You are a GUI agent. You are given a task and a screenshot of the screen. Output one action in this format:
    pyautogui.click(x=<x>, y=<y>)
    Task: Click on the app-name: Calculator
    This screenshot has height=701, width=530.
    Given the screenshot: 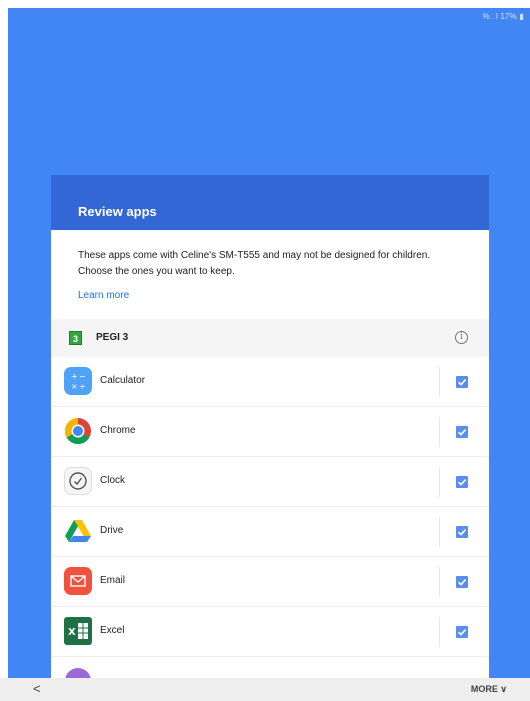 What is the action you would take?
    pyautogui.click(x=123, y=380)
    